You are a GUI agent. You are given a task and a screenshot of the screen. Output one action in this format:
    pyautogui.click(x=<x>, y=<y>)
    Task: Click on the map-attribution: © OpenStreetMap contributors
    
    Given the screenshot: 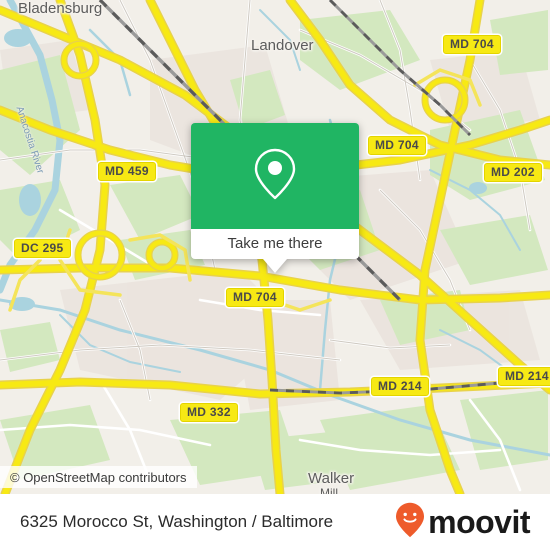 What is the action you would take?
    pyautogui.click(x=98, y=477)
    